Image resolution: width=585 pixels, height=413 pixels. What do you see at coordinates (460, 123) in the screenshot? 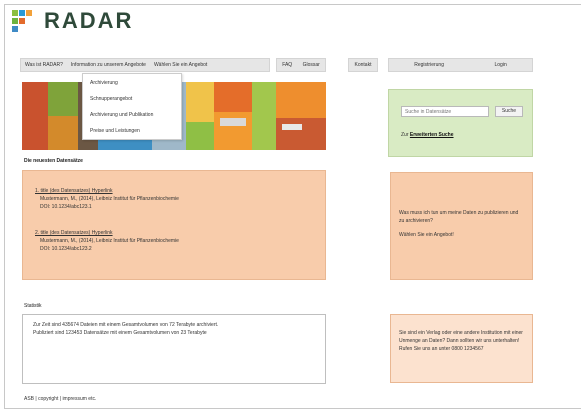
I see `search-panel: Suche Zur Erweiterten Suche` at bounding box center [460, 123].